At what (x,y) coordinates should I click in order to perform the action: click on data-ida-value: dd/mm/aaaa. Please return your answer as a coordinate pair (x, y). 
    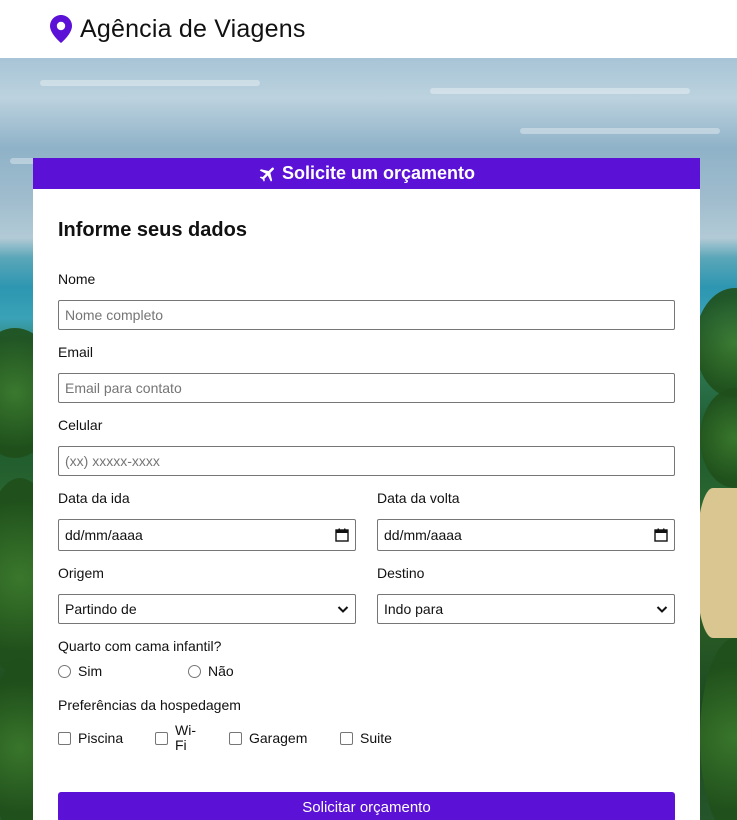
    Looking at the image, I should click on (104, 535).